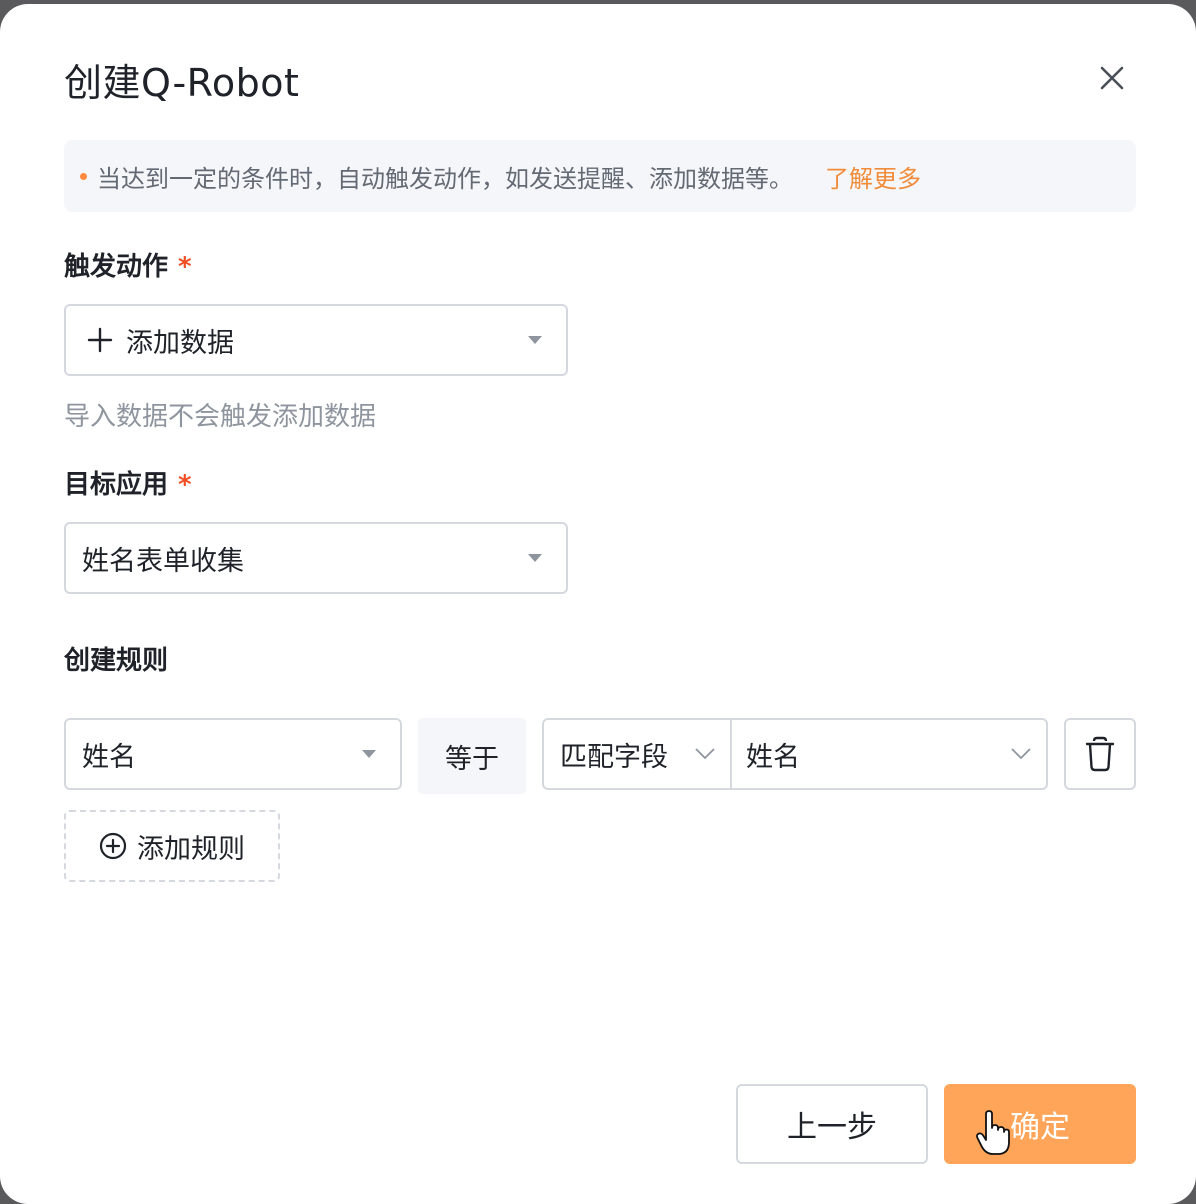 Image resolution: width=1196 pixels, height=1204 pixels. What do you see at coordinates (832, 1124) in the screenshot?
I see `previous-step-button: 上一步` at bounding box center [832, 1124].